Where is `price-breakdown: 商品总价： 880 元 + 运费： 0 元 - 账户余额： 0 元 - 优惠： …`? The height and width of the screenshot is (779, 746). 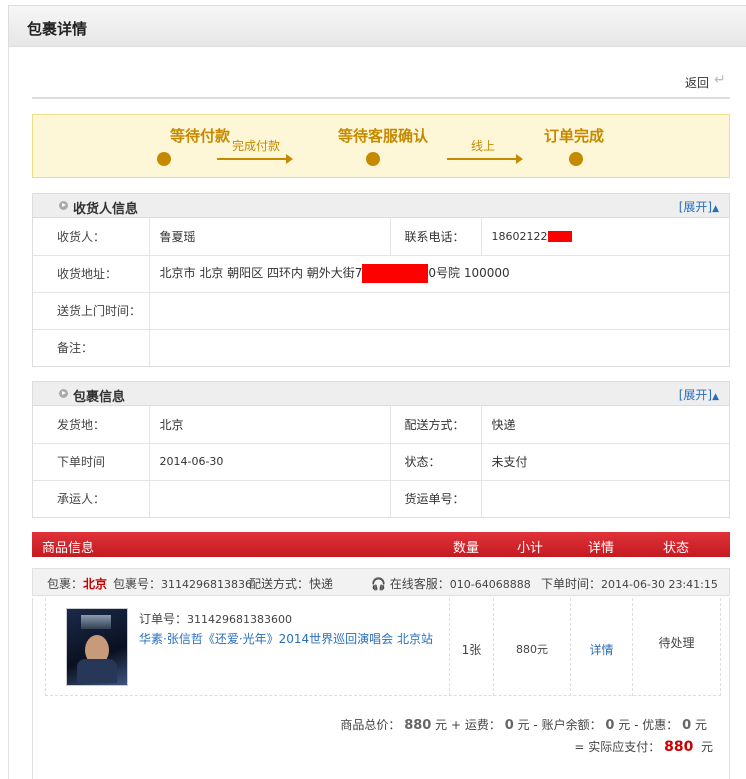
price-breakdown: 商品总价： 880 元 + 运费： 0 元 - 账户余额： 0 元 - 优惠： … is located at coordinates (523, 725).